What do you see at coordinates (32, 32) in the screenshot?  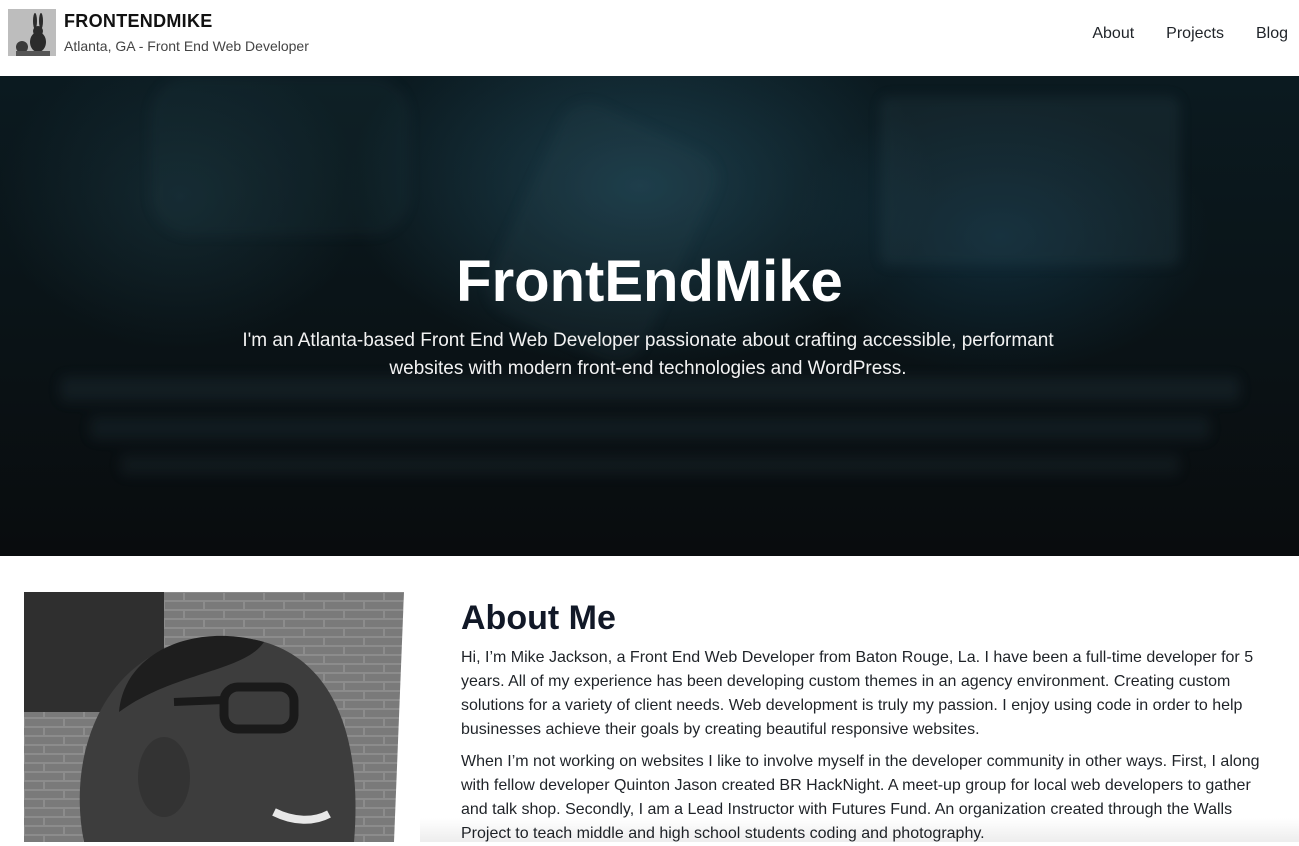 I see `bunny-figurine-logo-icon` at bounding box center [32, 32].